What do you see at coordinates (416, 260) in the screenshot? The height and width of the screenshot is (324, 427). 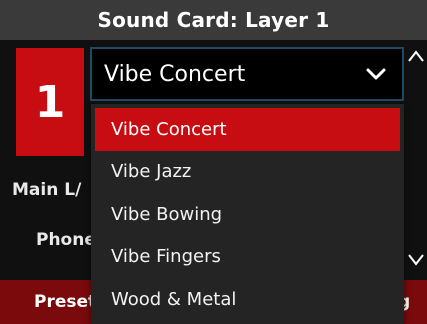 I see `scroll-down-icon` at bounding box center [416, 260].